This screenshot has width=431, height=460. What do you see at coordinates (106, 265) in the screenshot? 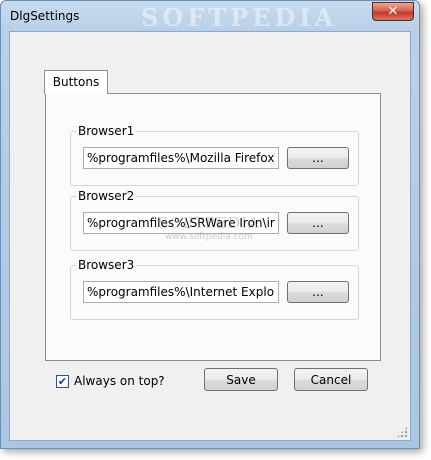
I see `browser3-label: Browser3` at bounding box center [106, 265].